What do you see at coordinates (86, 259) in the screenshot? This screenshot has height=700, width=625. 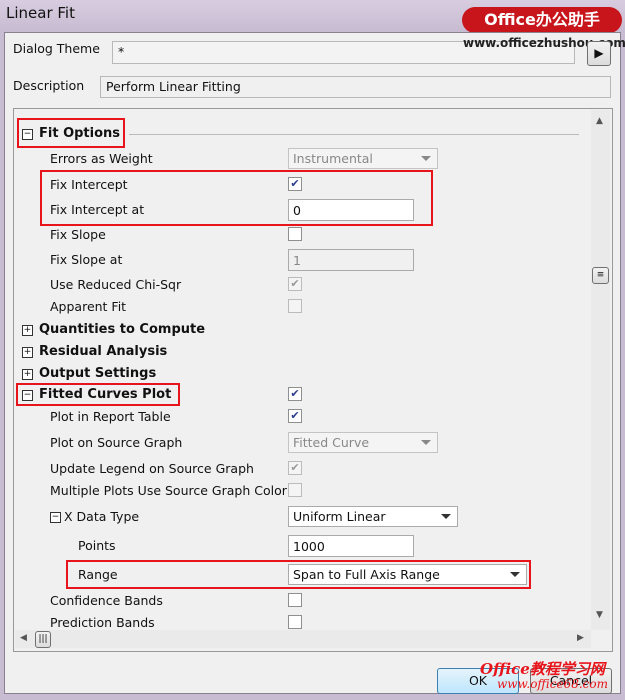 I see `row-label: Fix Slope at` at bounding box center [86, 259].